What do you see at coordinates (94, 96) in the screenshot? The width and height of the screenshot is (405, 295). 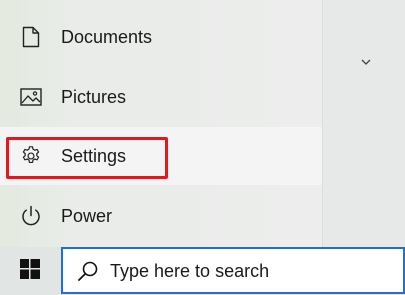 I see `start-menu-item-label: Pictures` at bounding box center [94, 96].